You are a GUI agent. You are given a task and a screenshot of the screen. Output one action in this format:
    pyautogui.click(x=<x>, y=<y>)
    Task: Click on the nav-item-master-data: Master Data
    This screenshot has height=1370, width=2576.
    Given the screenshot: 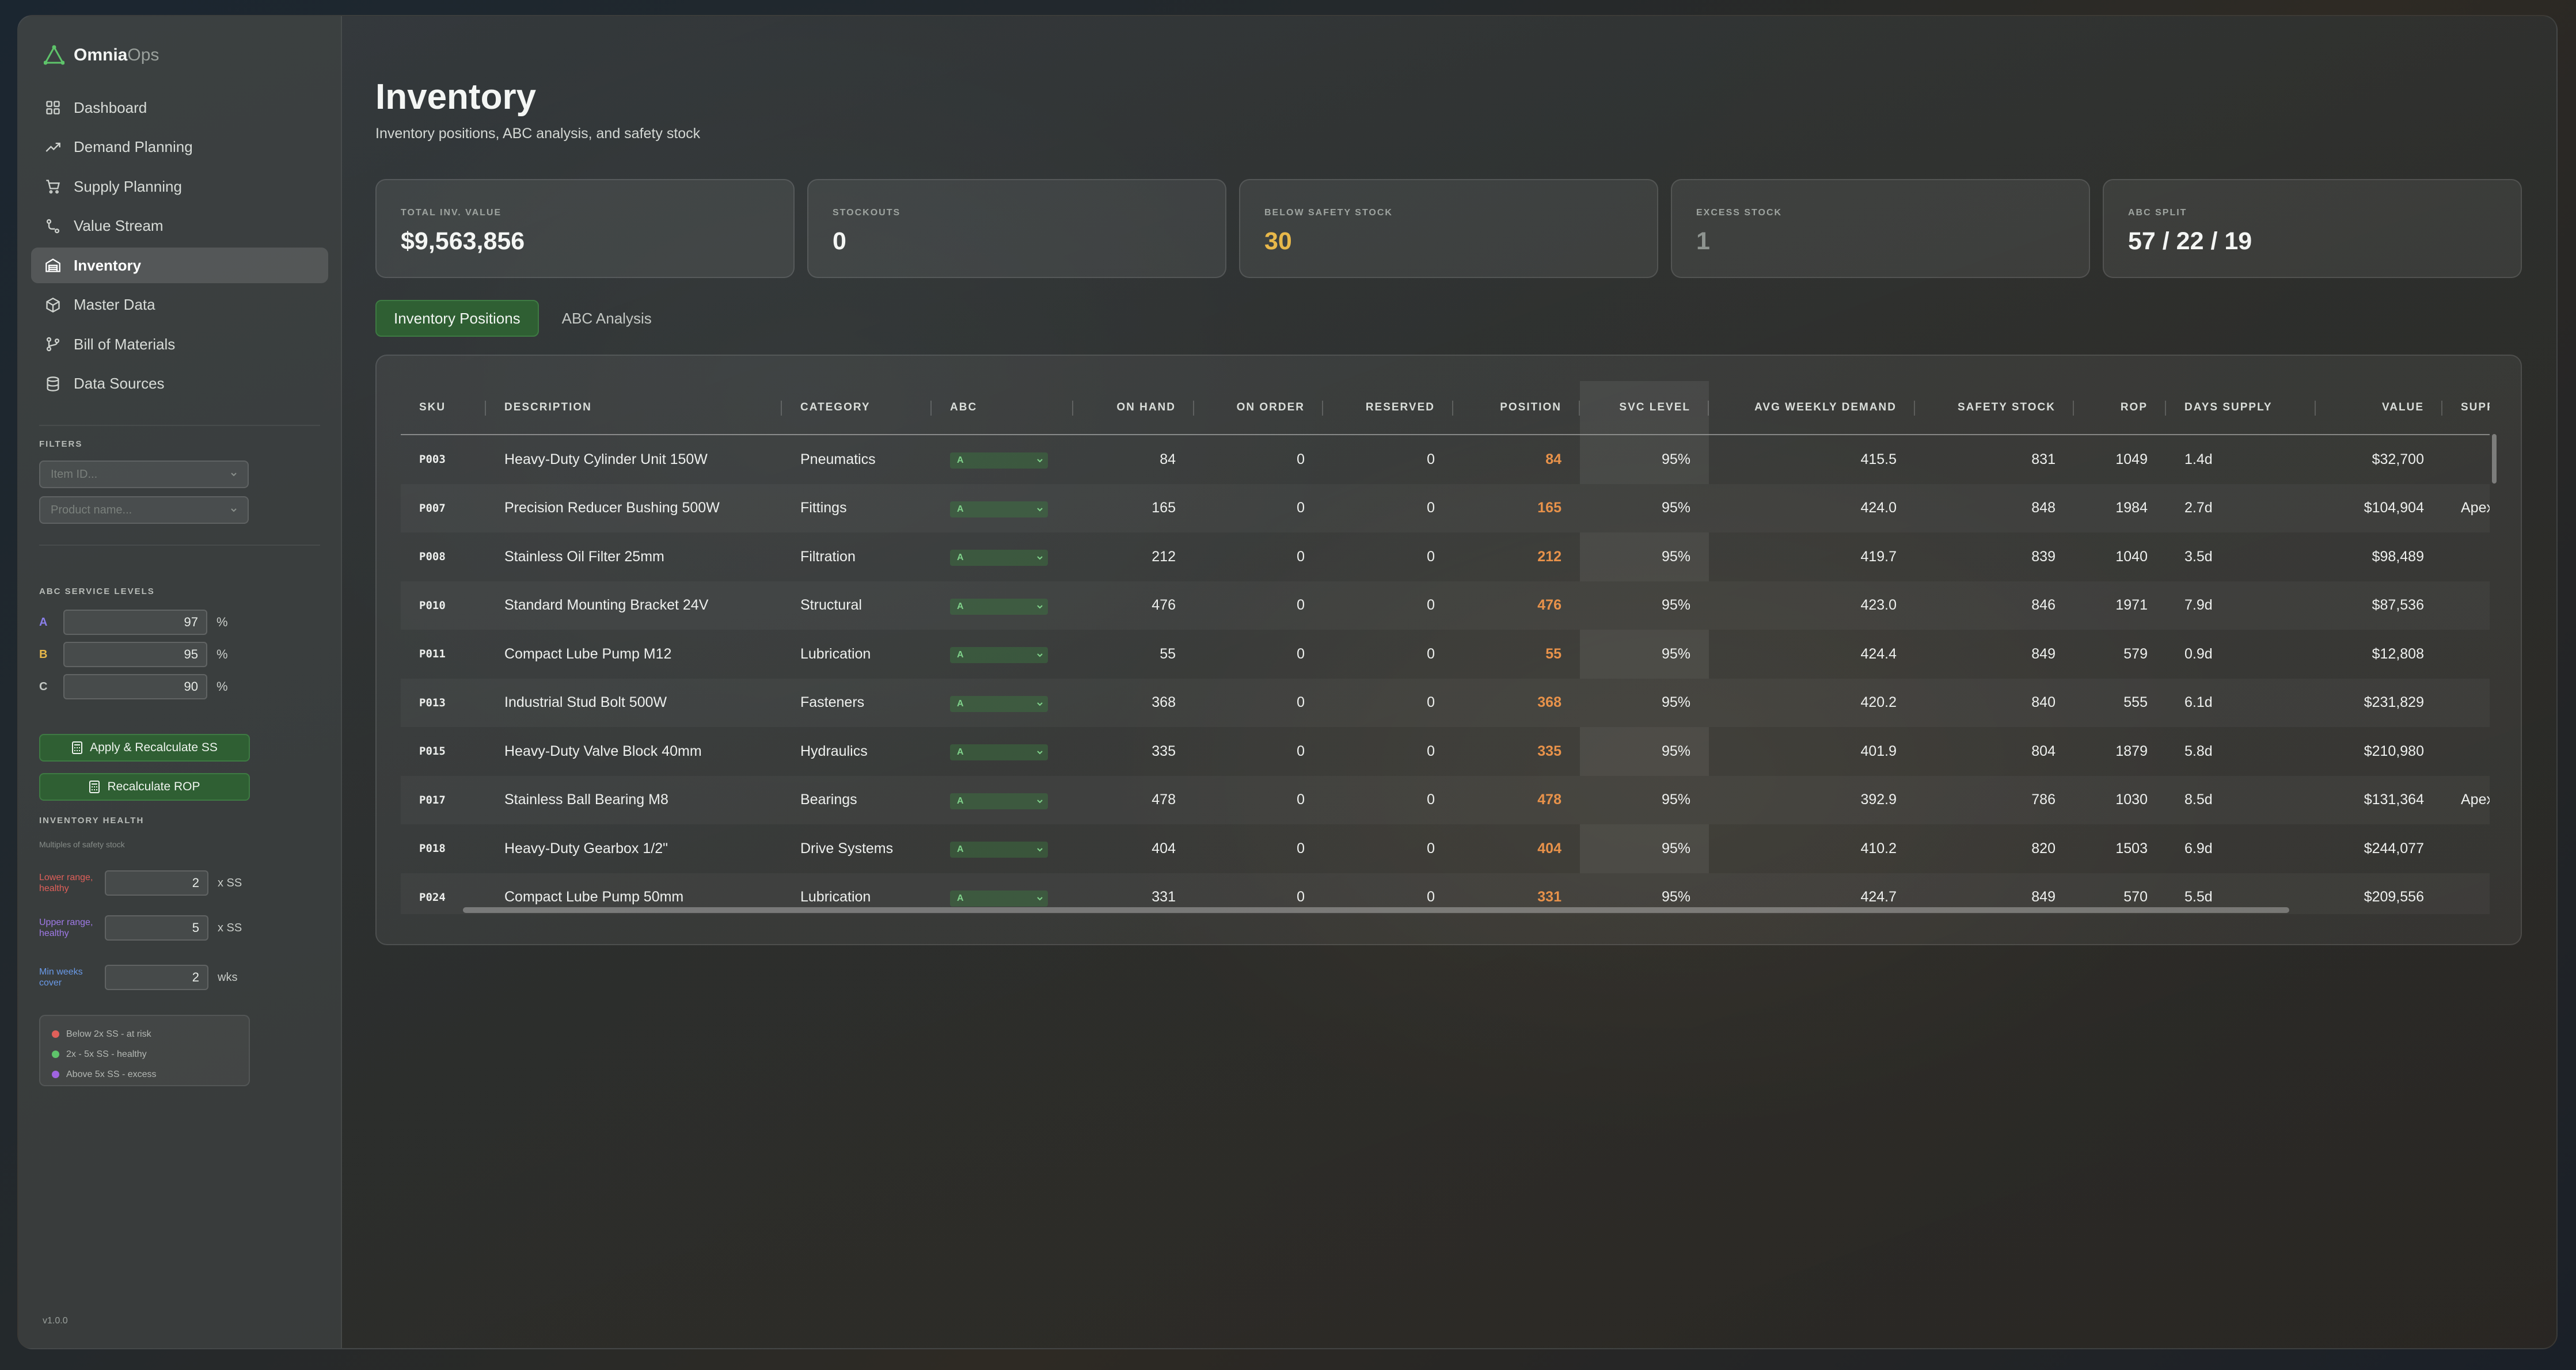 What is the action you would take?
    pyautogui.click(x=180, y=305)
    